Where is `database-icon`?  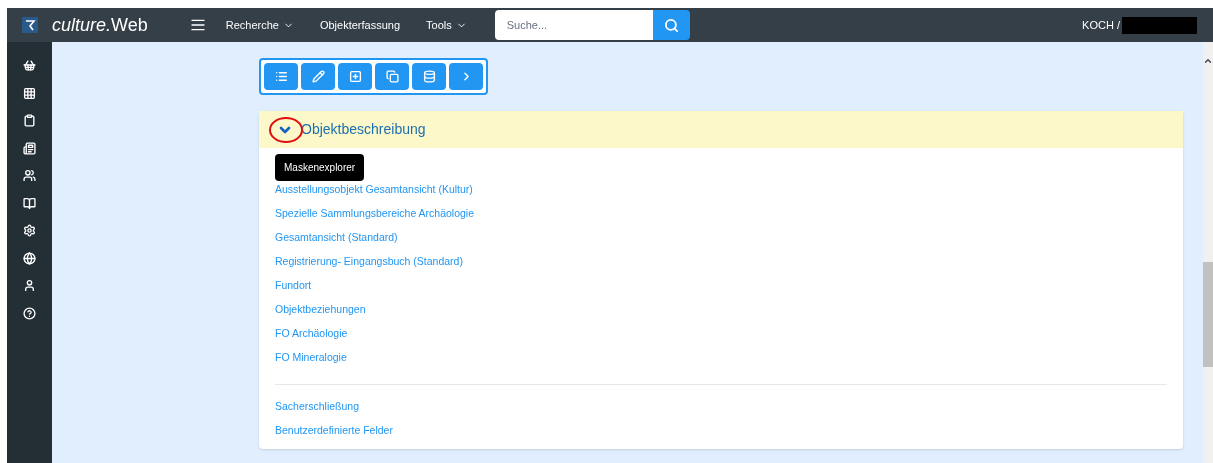 database-icon is located at coordinates (429, 76).